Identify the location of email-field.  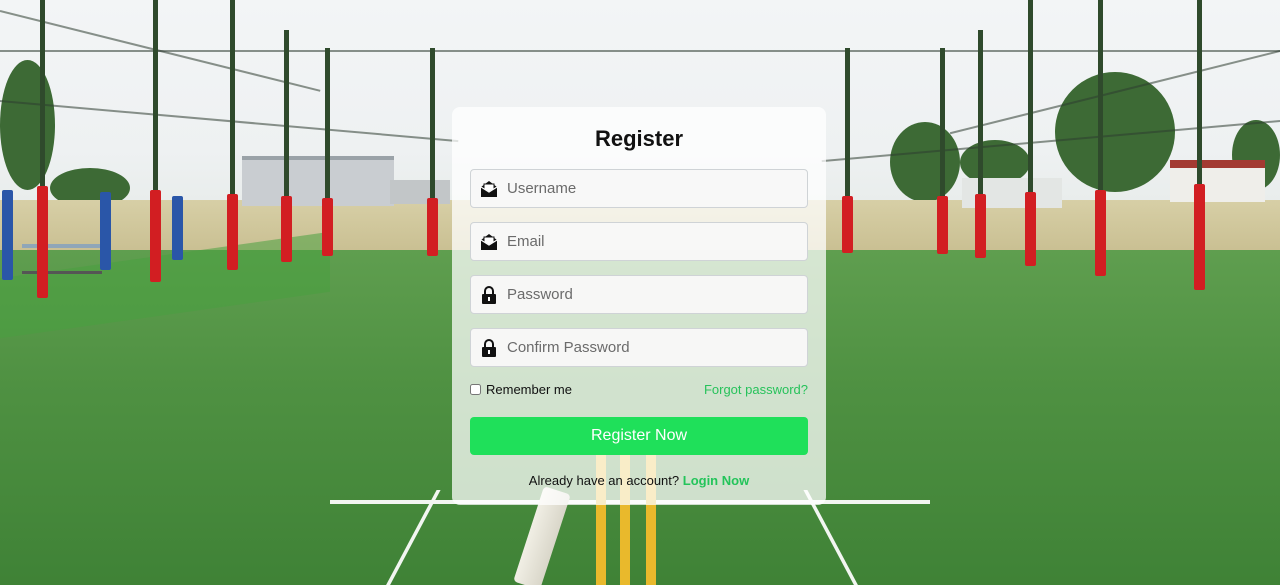
(639, 241).